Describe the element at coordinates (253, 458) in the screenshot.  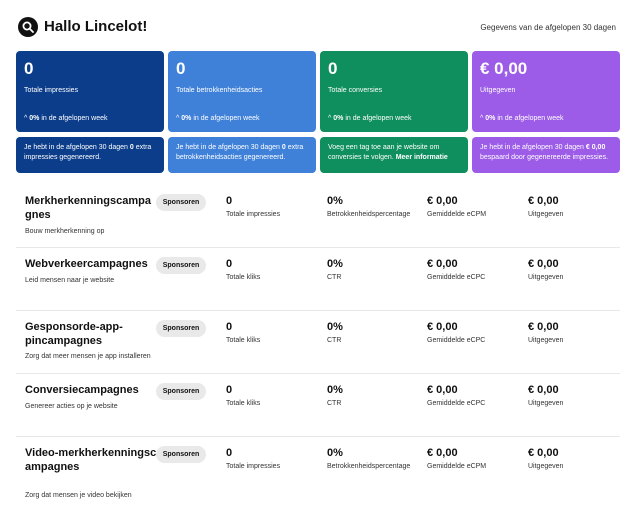
I see `metric: 0 Totale impressies` at that location.